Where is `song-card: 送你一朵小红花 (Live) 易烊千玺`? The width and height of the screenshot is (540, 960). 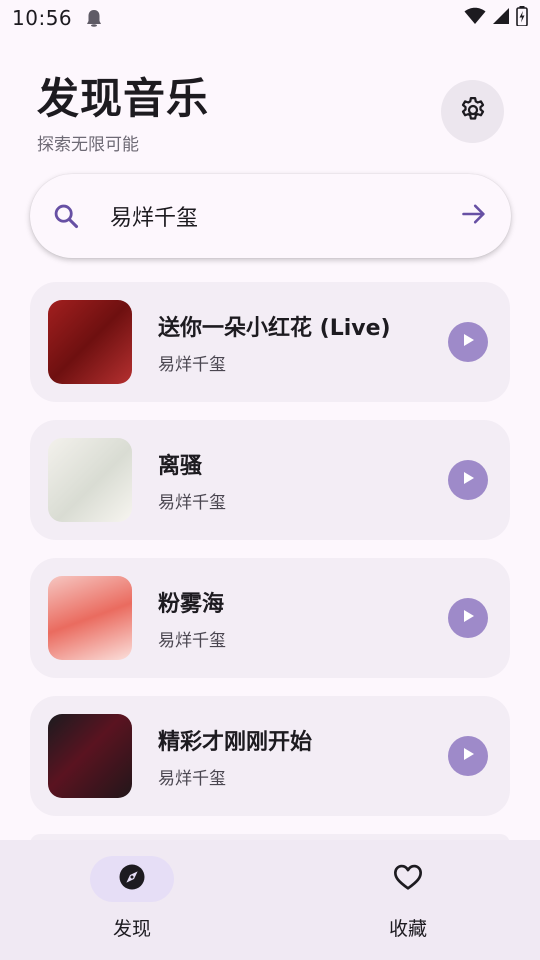
song-card: 送你一朵小红花 (Live) 易烊千玺 is located at coordinates (270, 342).